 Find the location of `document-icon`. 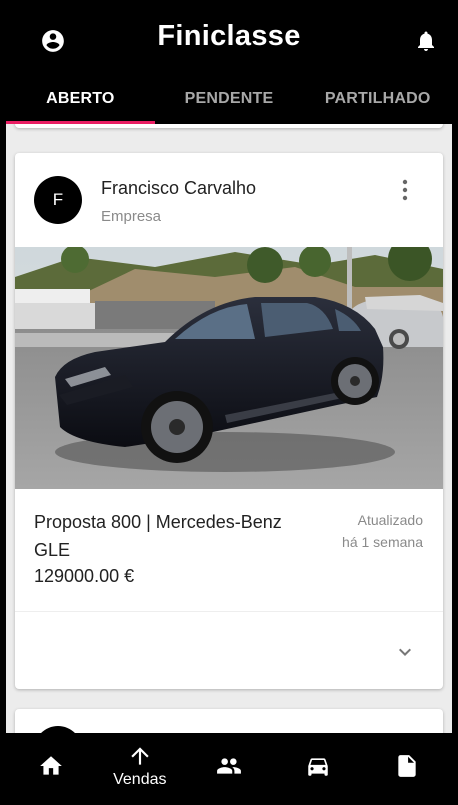

document-icon is located at coordinates (407, 766).